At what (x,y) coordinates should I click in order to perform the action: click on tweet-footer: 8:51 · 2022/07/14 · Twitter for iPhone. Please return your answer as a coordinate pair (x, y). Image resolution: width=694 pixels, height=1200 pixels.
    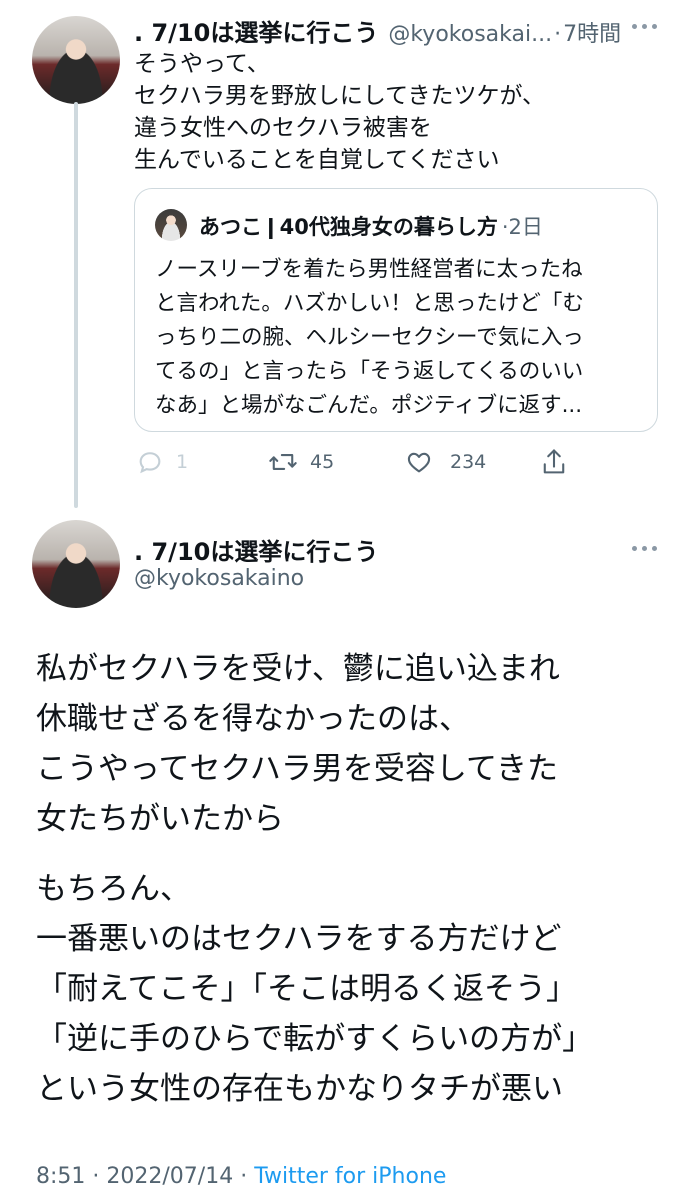
    Looking at the image, I should click on (241, 1176).